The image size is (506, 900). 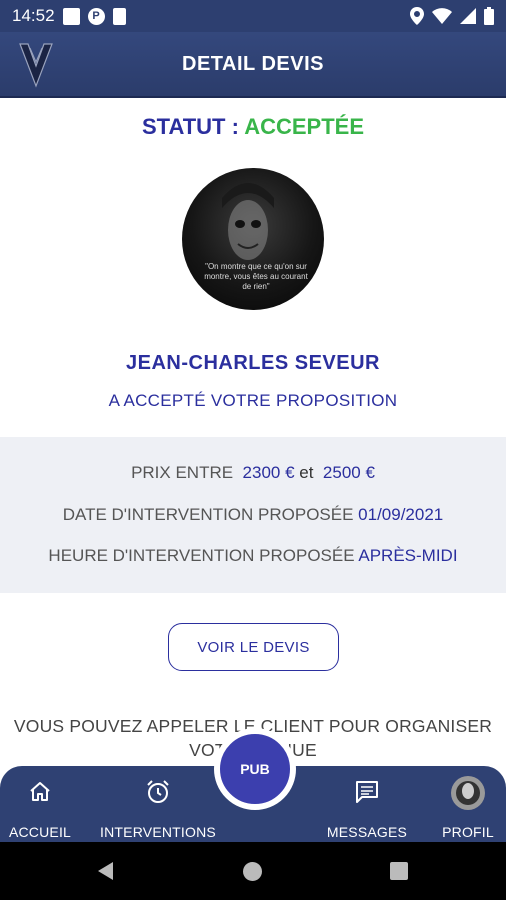 What do you see at coordinates (182, 472) in the screenshot?
I see `price-label: PRIX ENTRE` at bounding box center [182, 472].